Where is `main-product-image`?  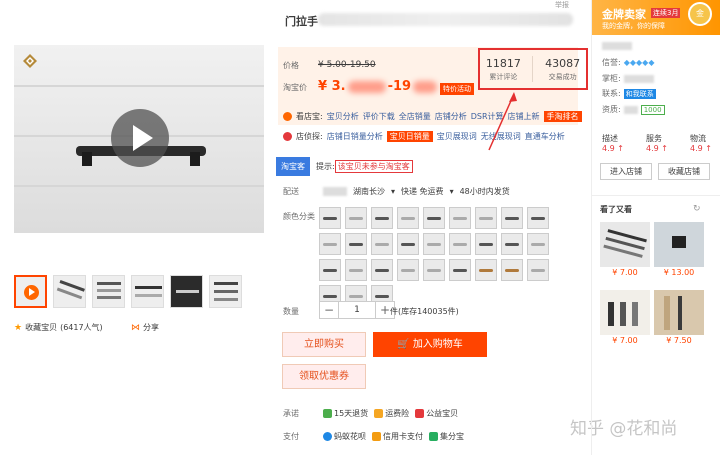
main-product-image is located at coordinates (139, 139).